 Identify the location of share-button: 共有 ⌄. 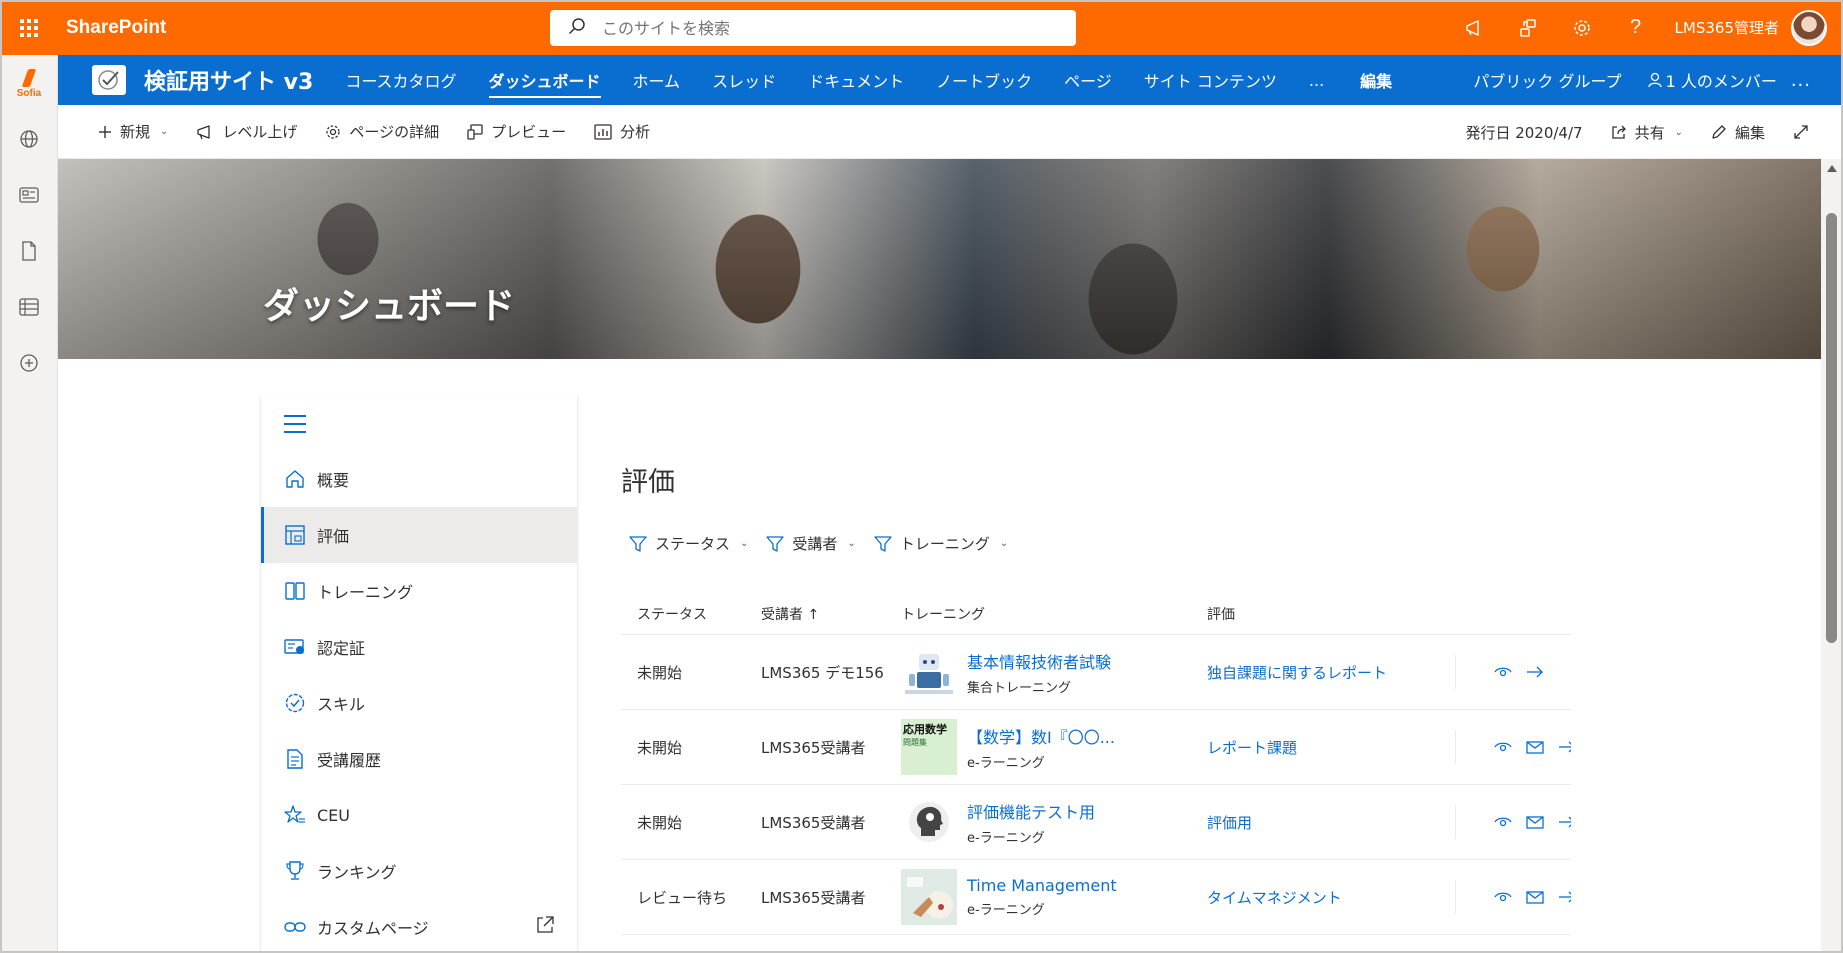
(1647, 132).